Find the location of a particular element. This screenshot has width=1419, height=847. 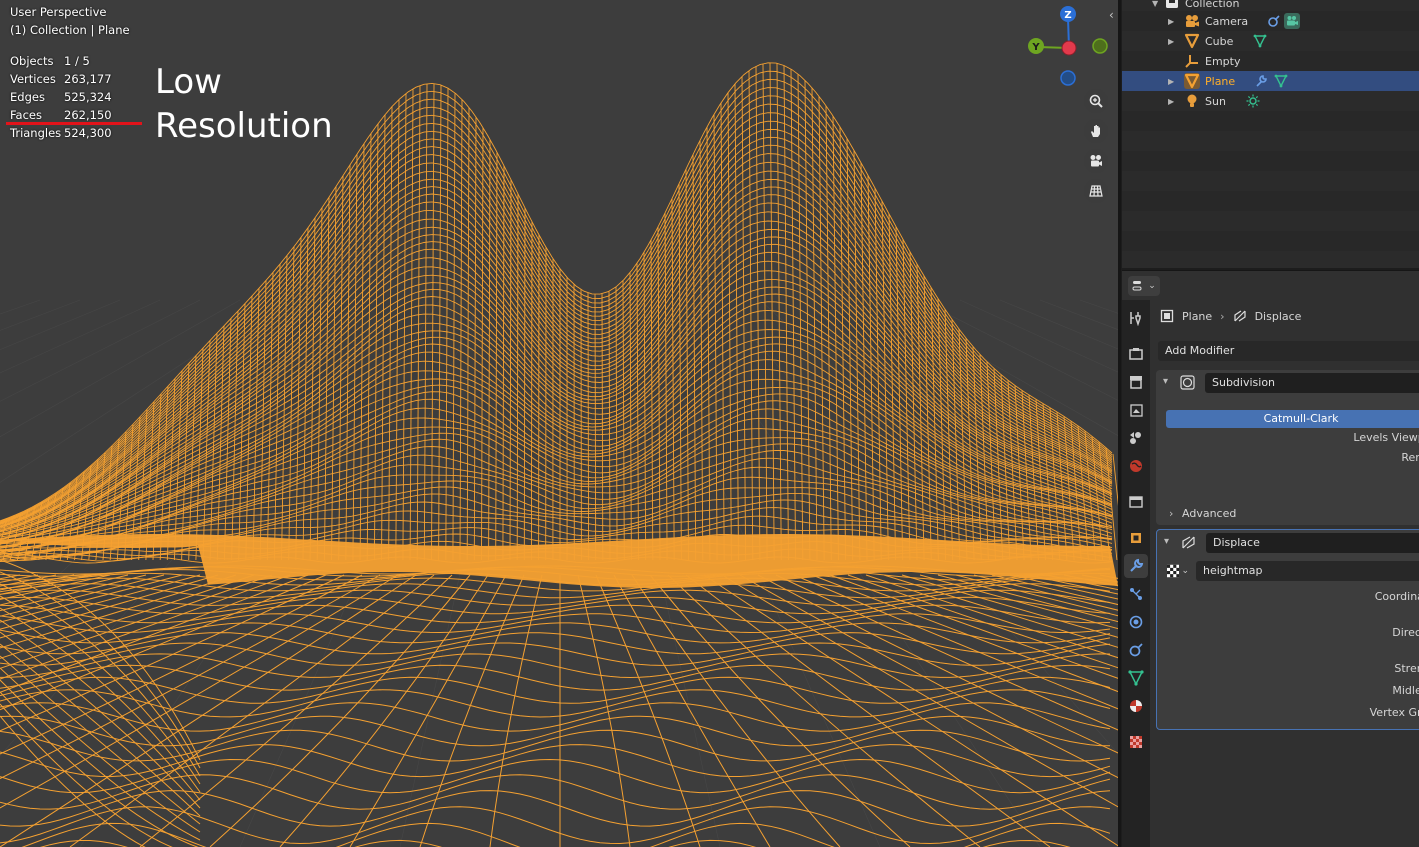

properties-tabs is located at coordinates (1136, 573).